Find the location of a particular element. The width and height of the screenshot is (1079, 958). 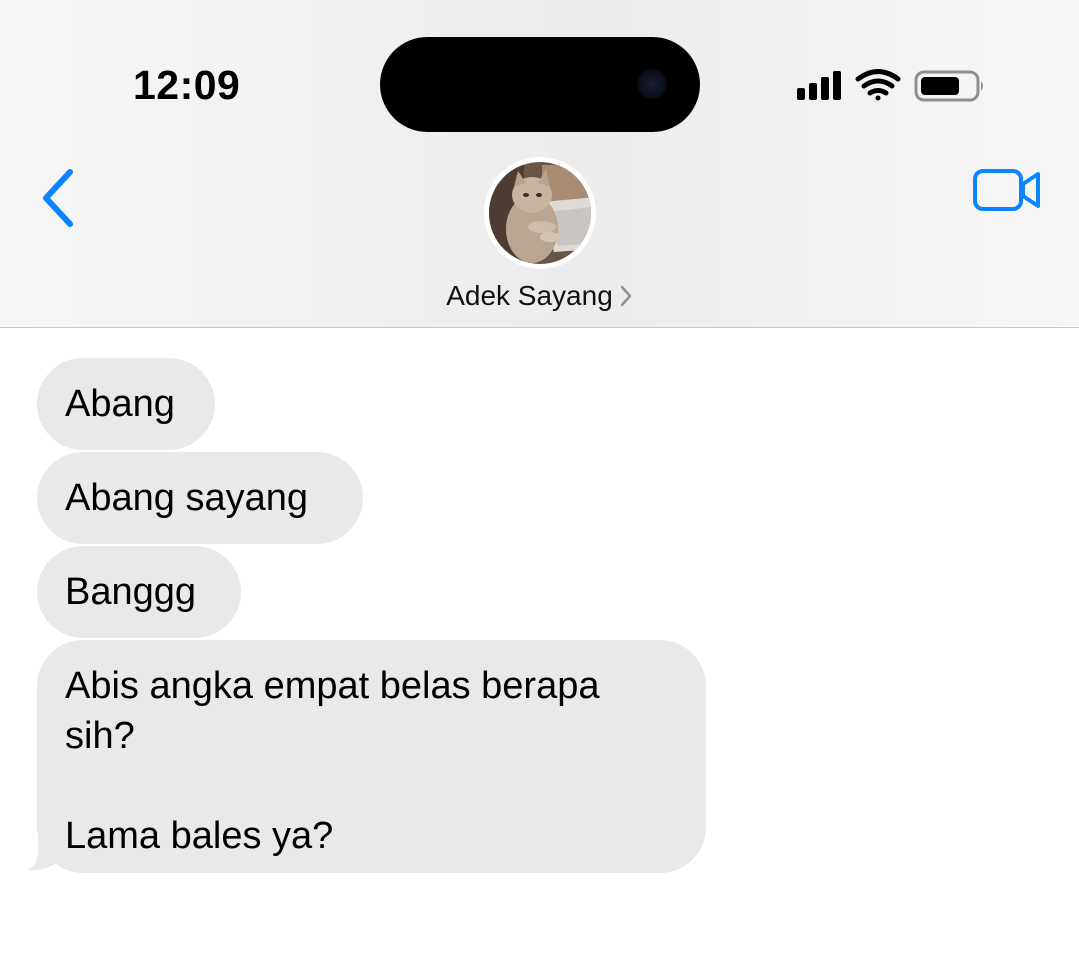

contact-name-button: Adek Sayang is located at coordinates (539, 296).